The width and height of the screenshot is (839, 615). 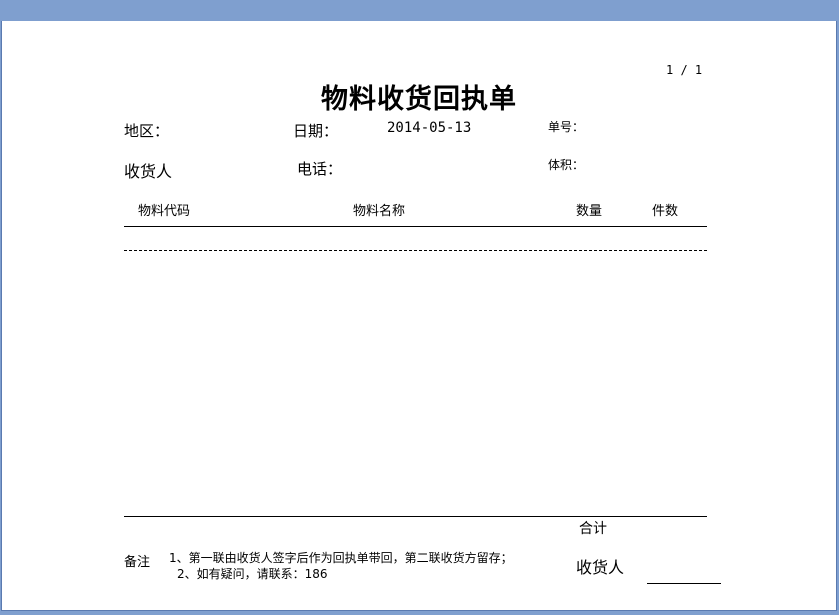 I want to click on table-bottom-rule, so click(x=415, y=516).